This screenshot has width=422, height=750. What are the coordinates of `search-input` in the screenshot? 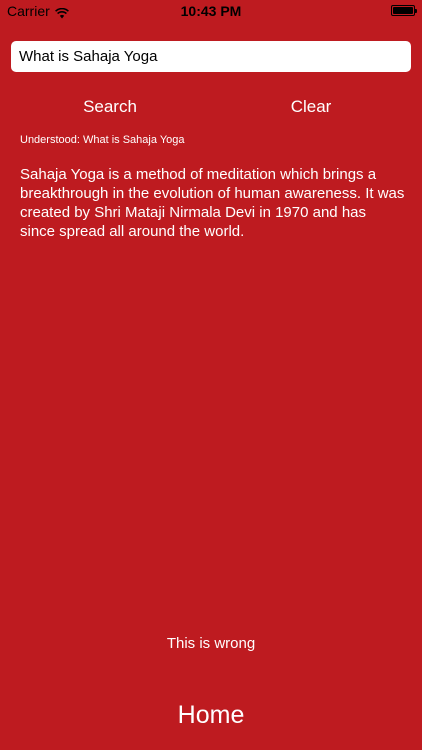 It's located at (211, 56).